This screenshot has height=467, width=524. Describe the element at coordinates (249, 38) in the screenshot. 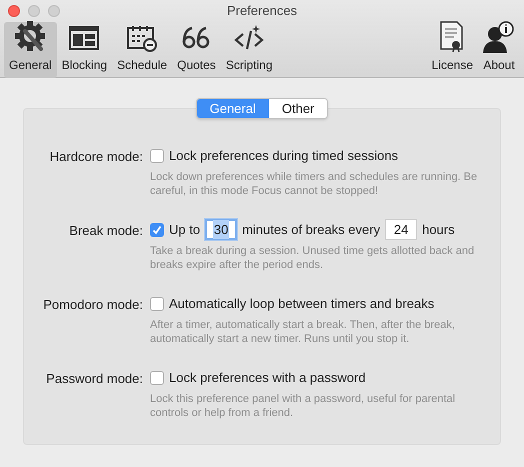

I see `code-icon` at that location.